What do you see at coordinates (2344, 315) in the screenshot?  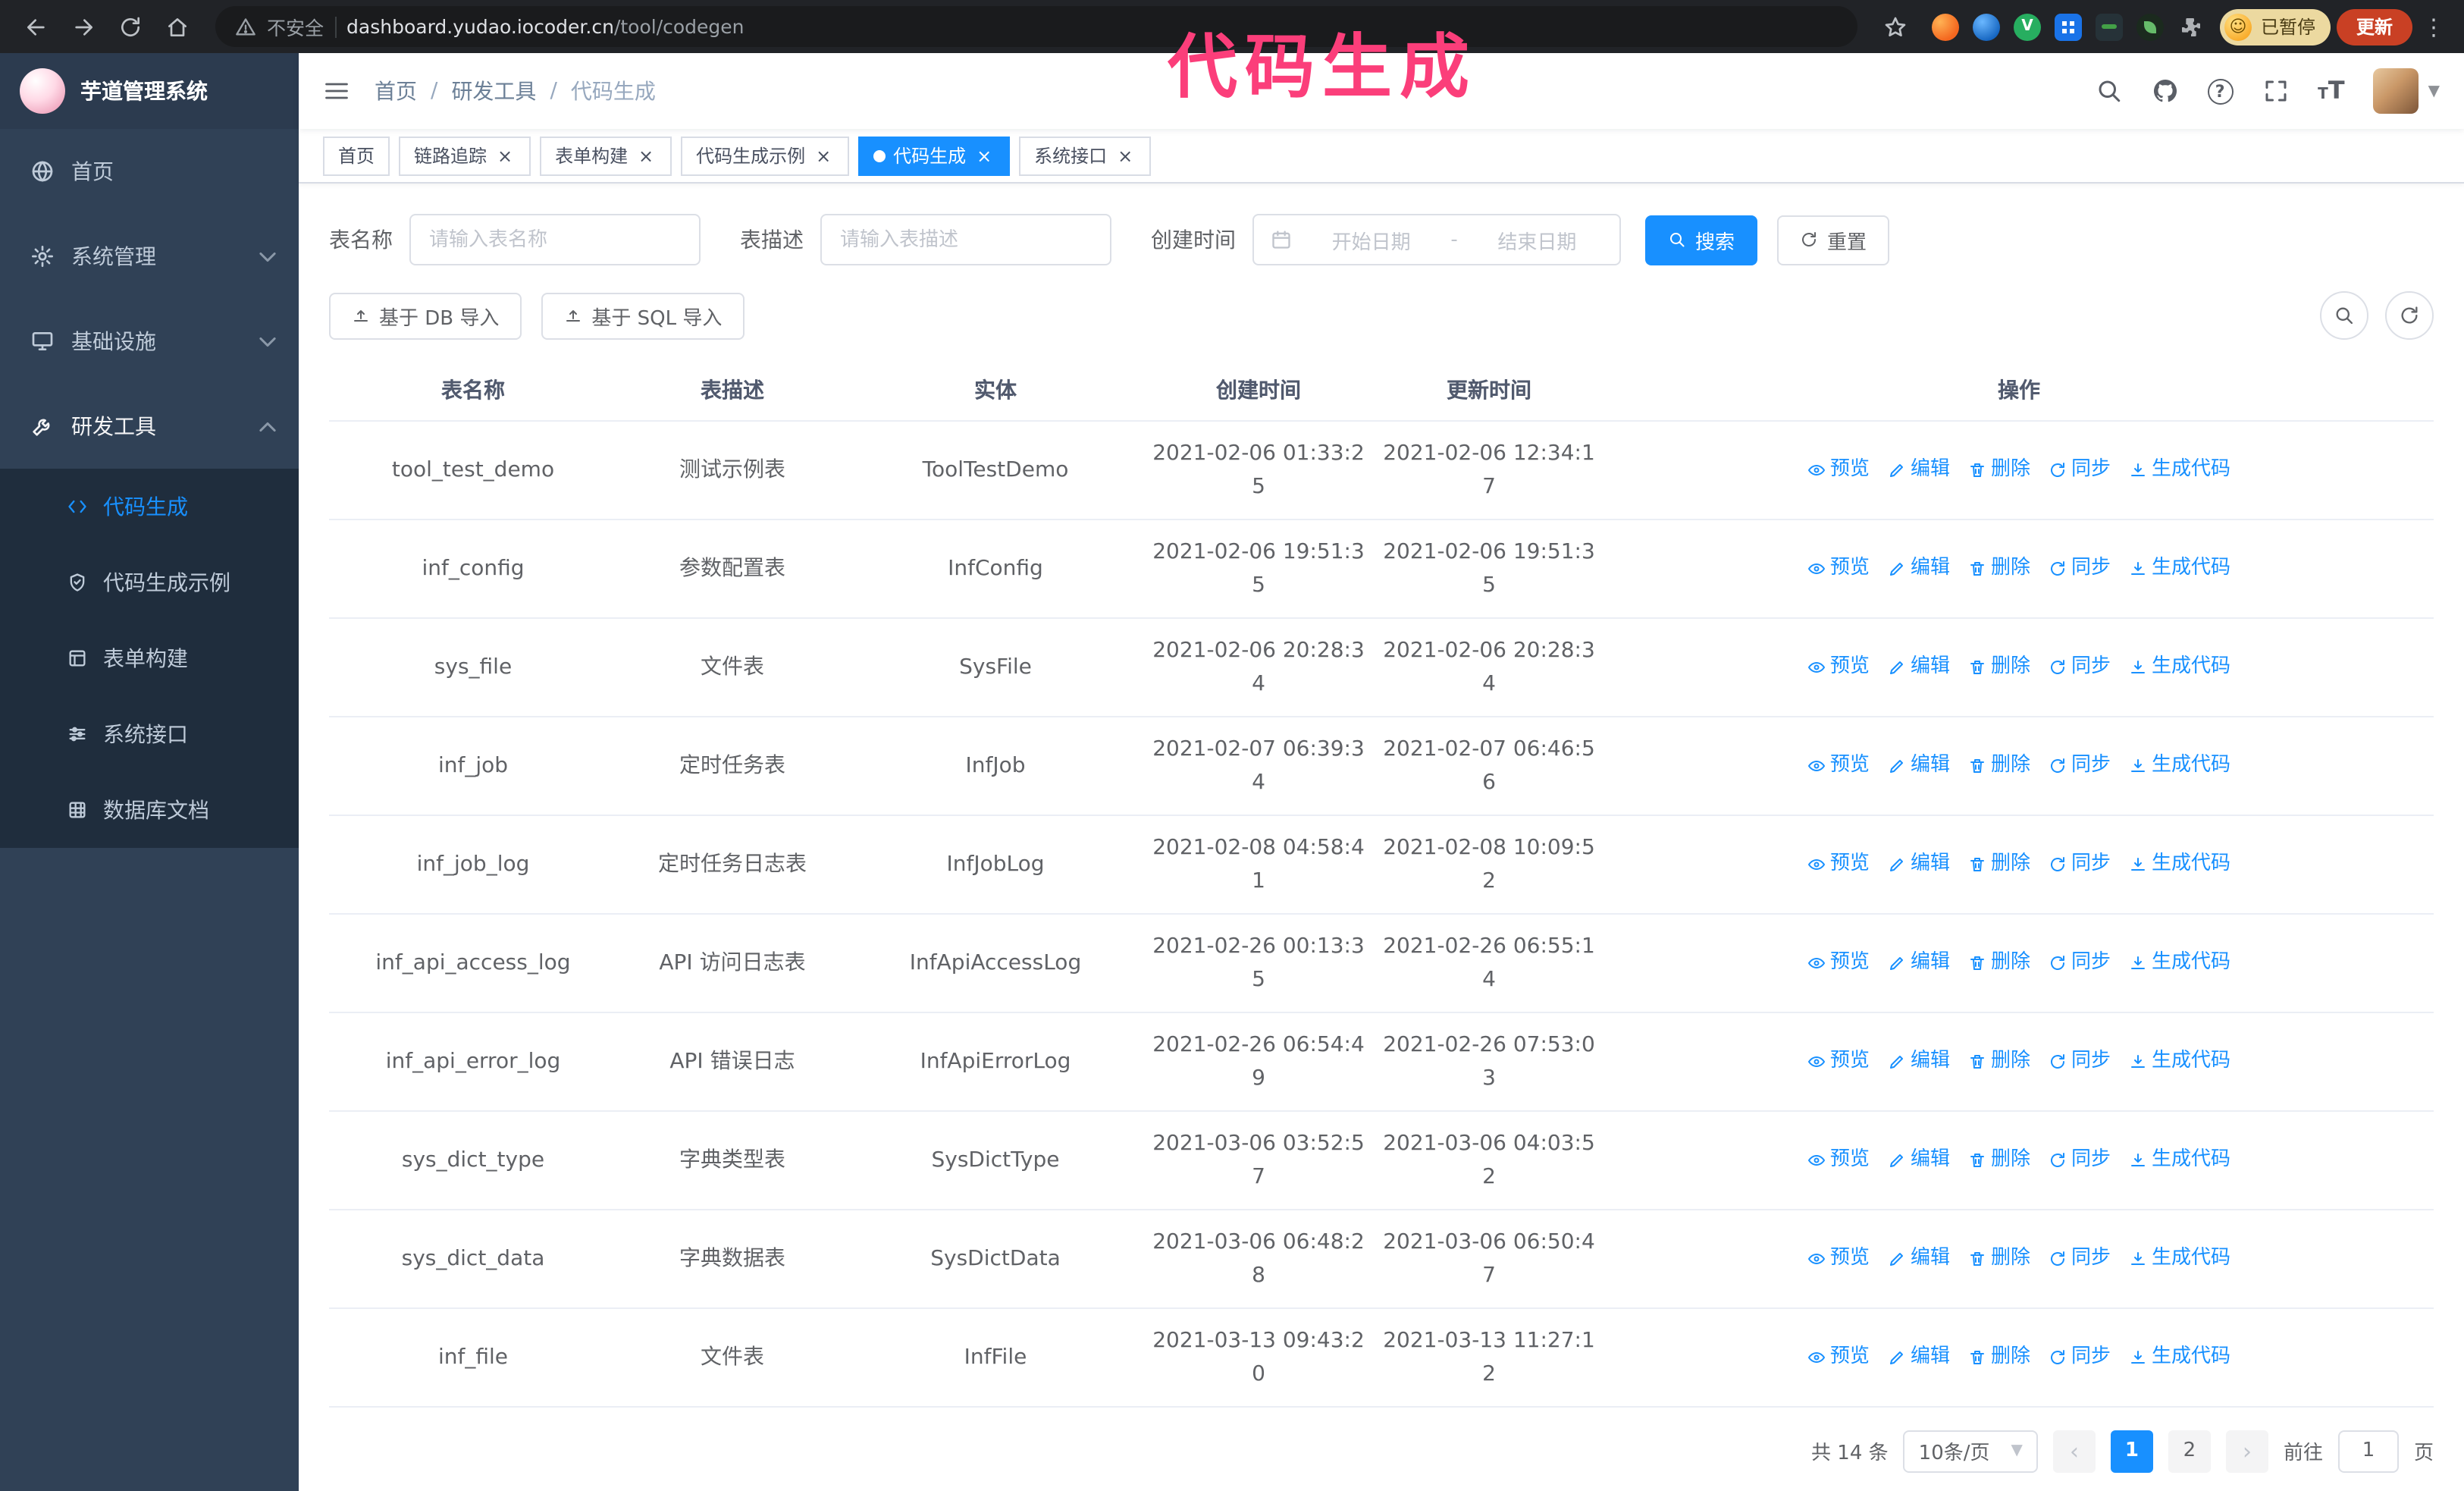 I see `toggle-search-button` at bounding box center [2344, 315].